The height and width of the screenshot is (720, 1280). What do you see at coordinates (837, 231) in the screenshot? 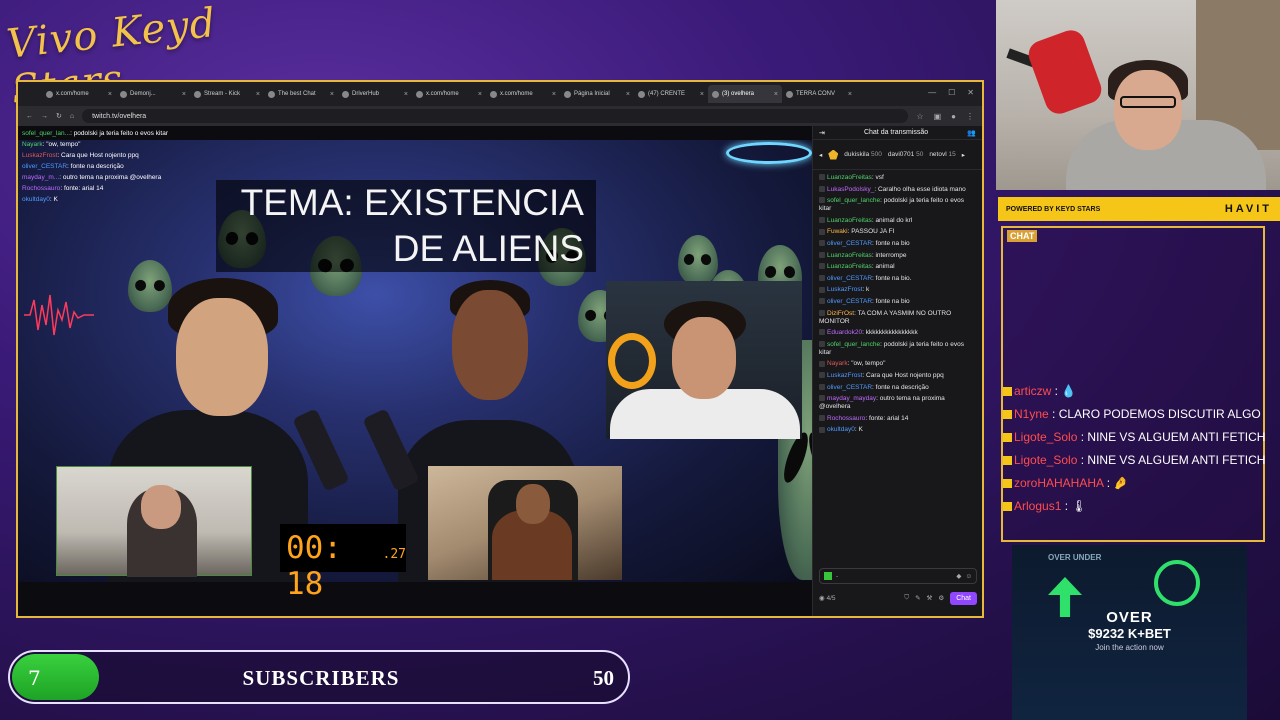
I see `chat-username: Fuwaki` at bounding box center [837, 231].